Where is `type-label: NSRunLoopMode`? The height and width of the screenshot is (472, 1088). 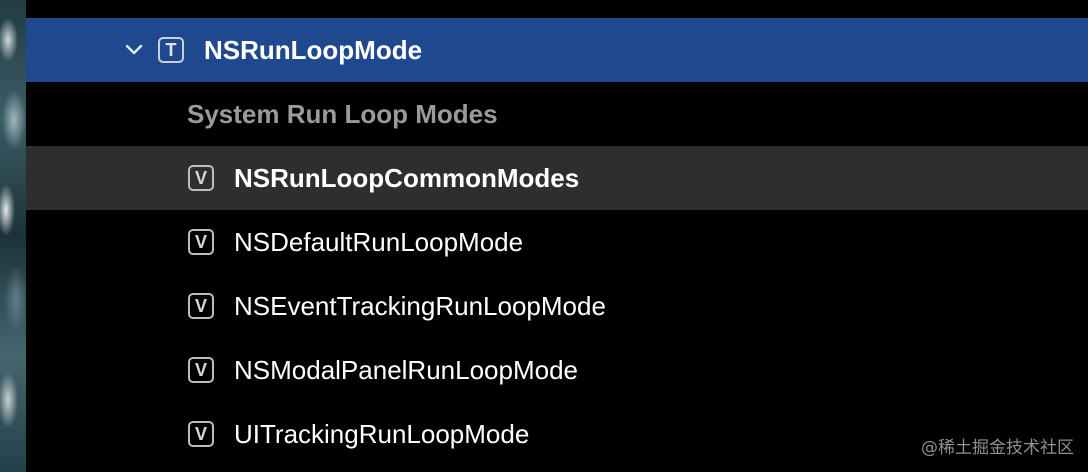
type-label: NSRunLoopMode is located at coordinates (313, 50).